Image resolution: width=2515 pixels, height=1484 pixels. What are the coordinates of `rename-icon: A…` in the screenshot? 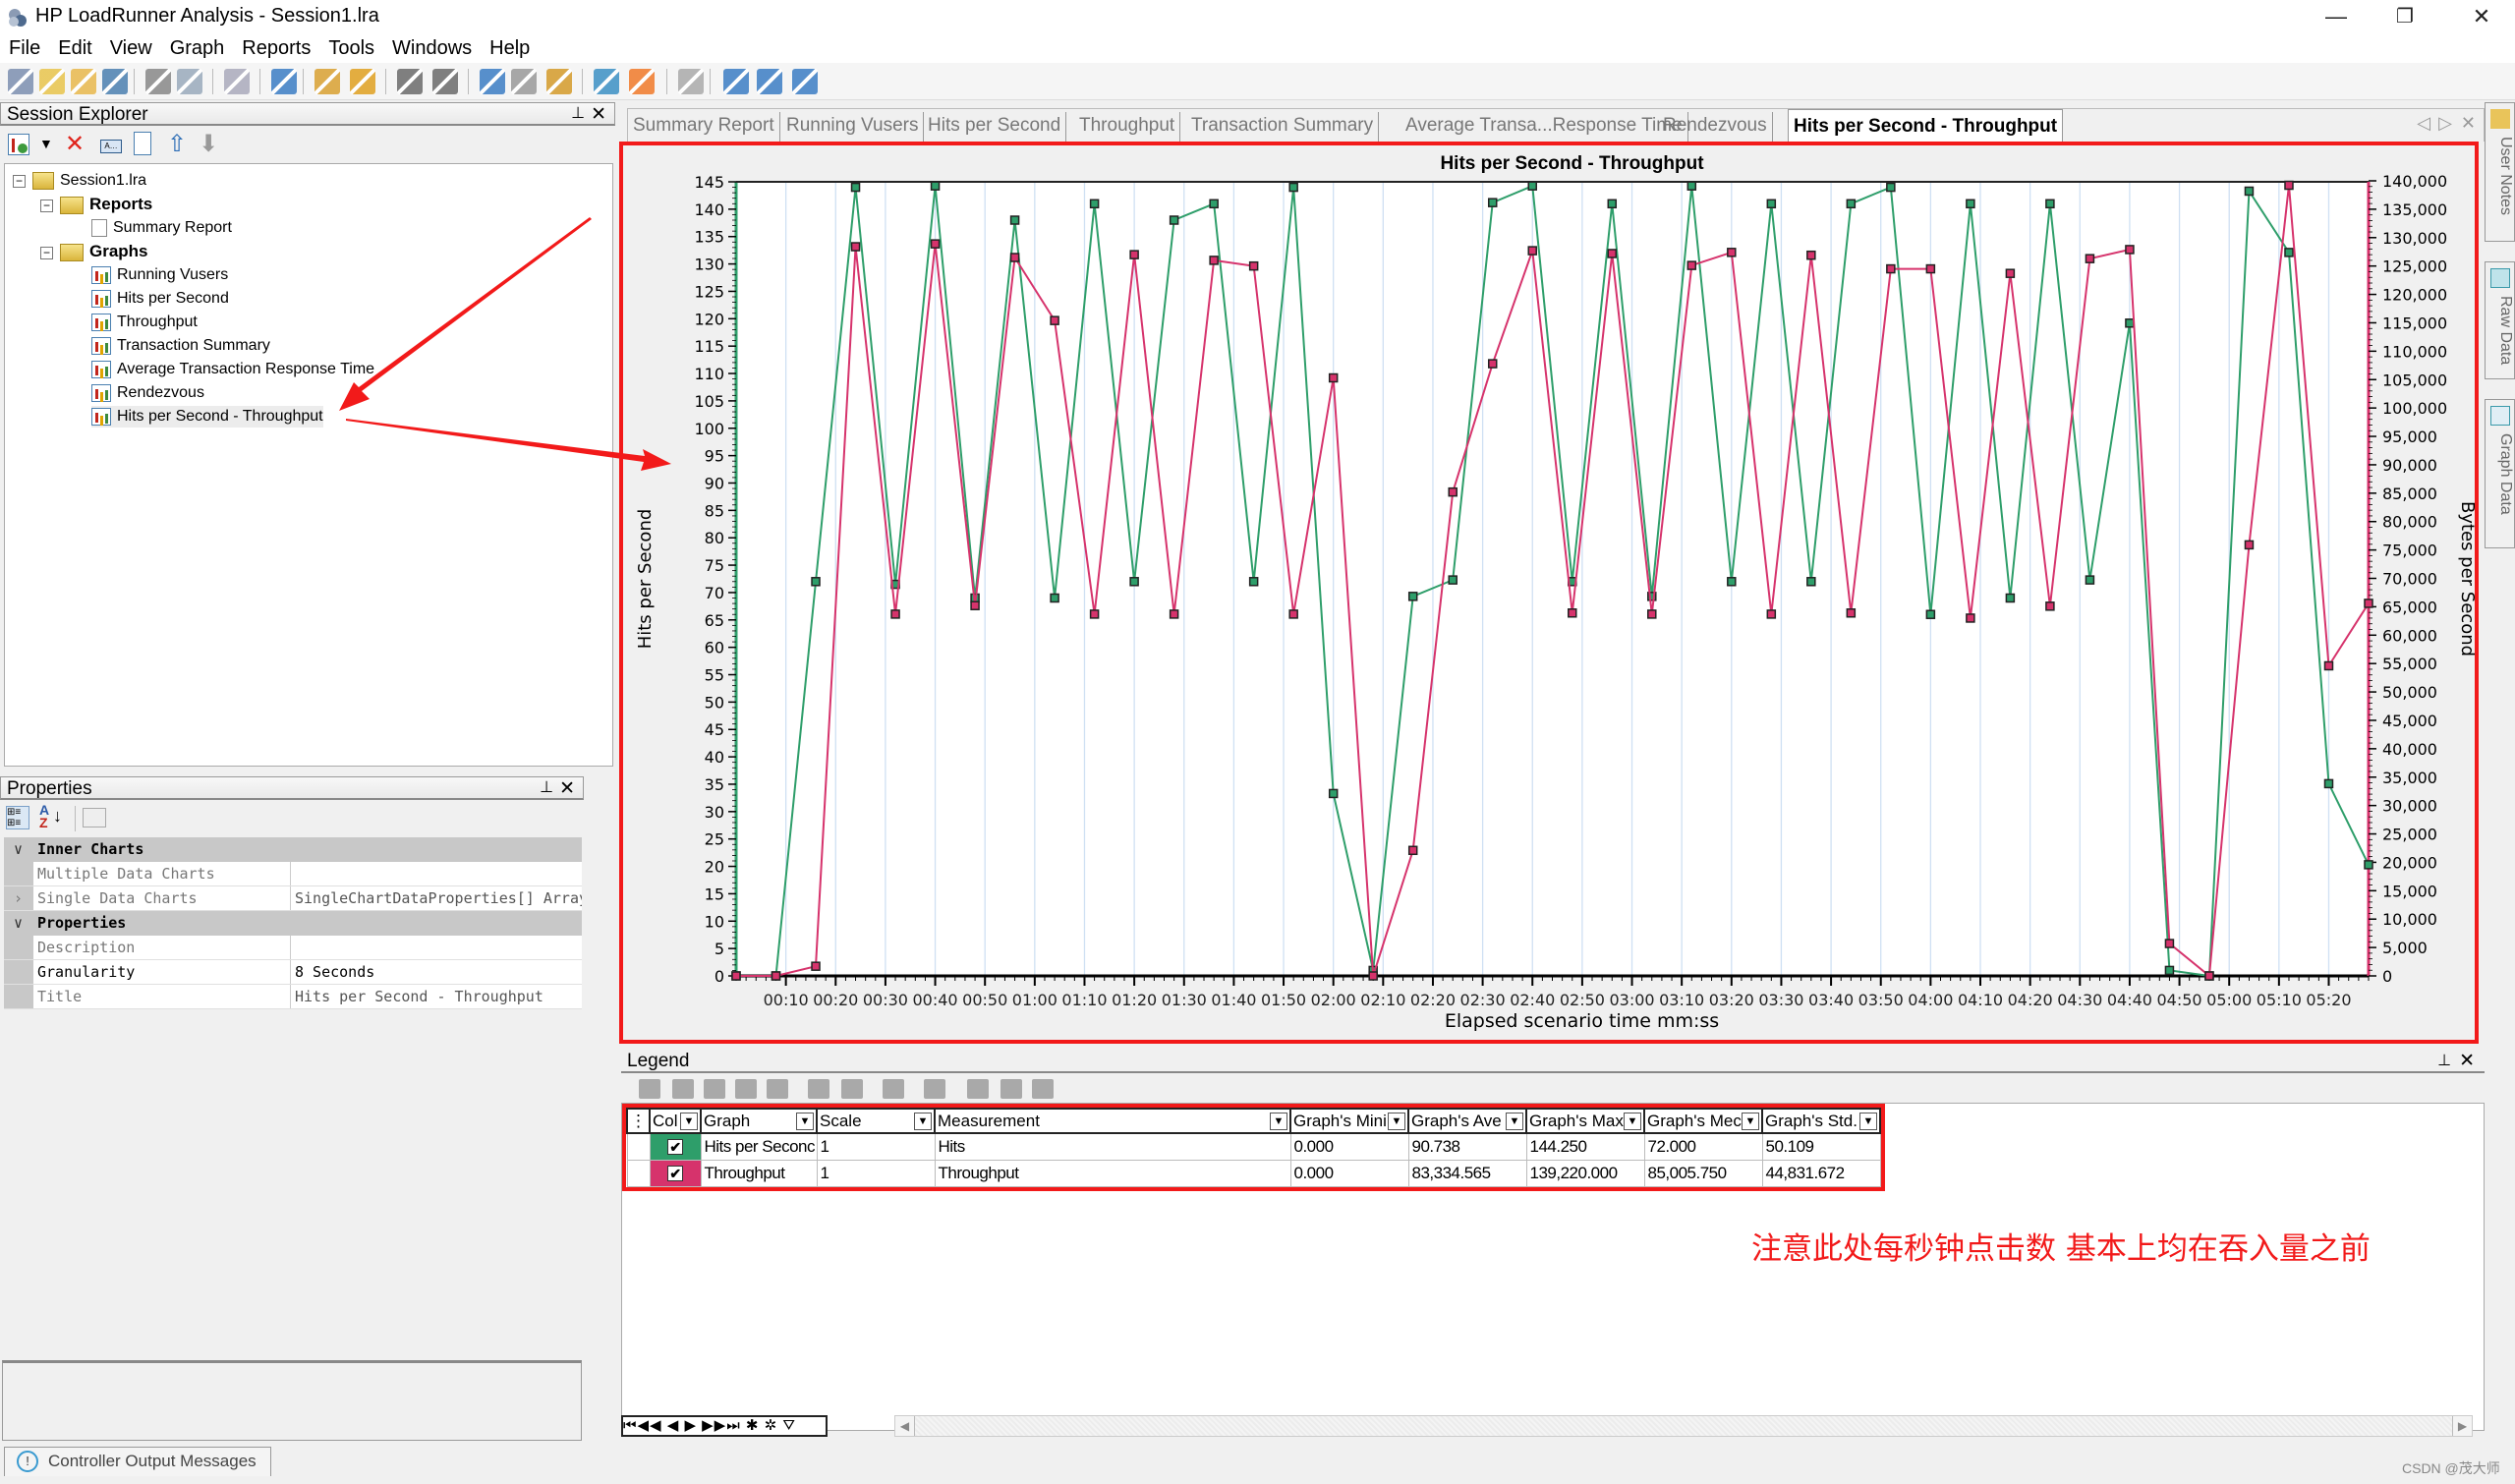 It's located at (111, 146).